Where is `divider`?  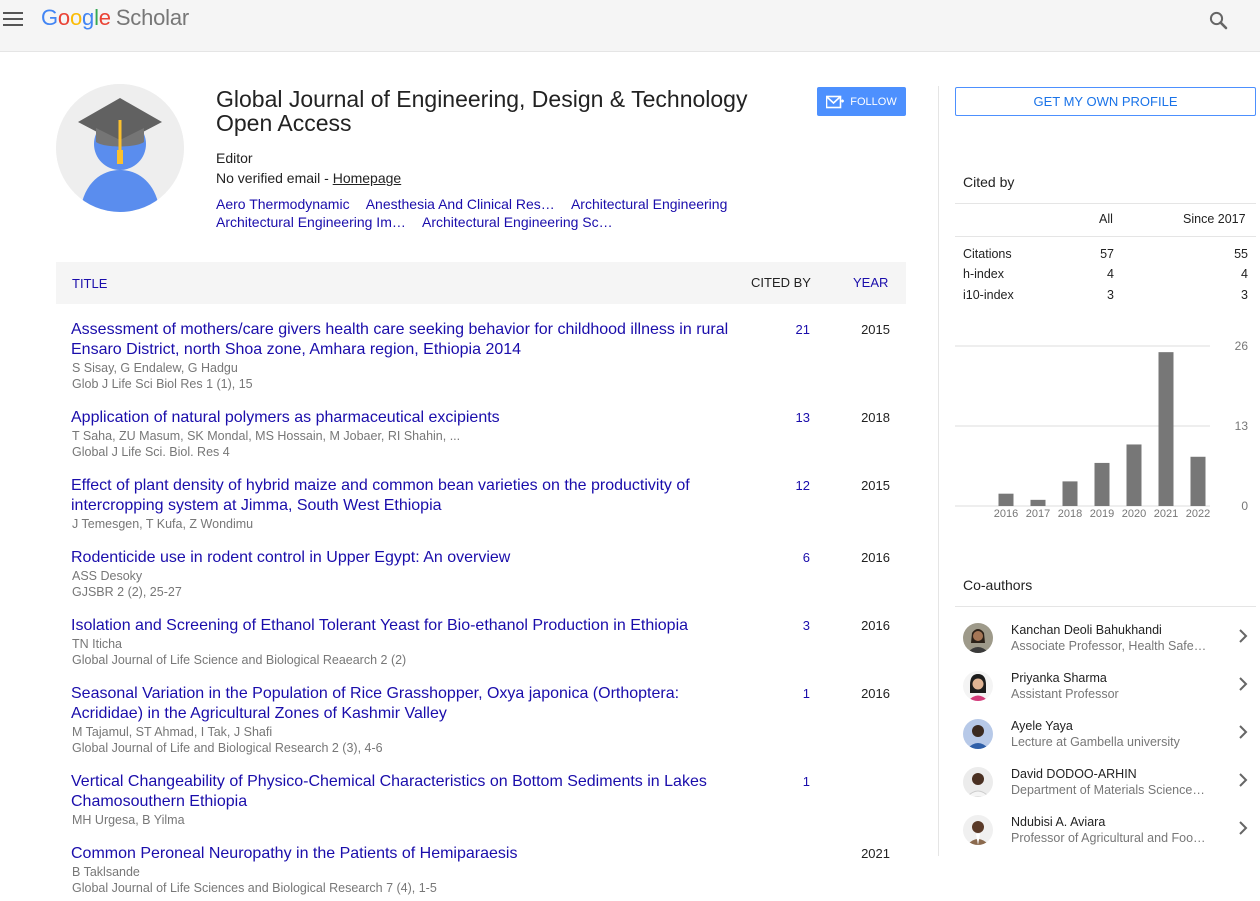 divider is located at coordinates (1105, 203).